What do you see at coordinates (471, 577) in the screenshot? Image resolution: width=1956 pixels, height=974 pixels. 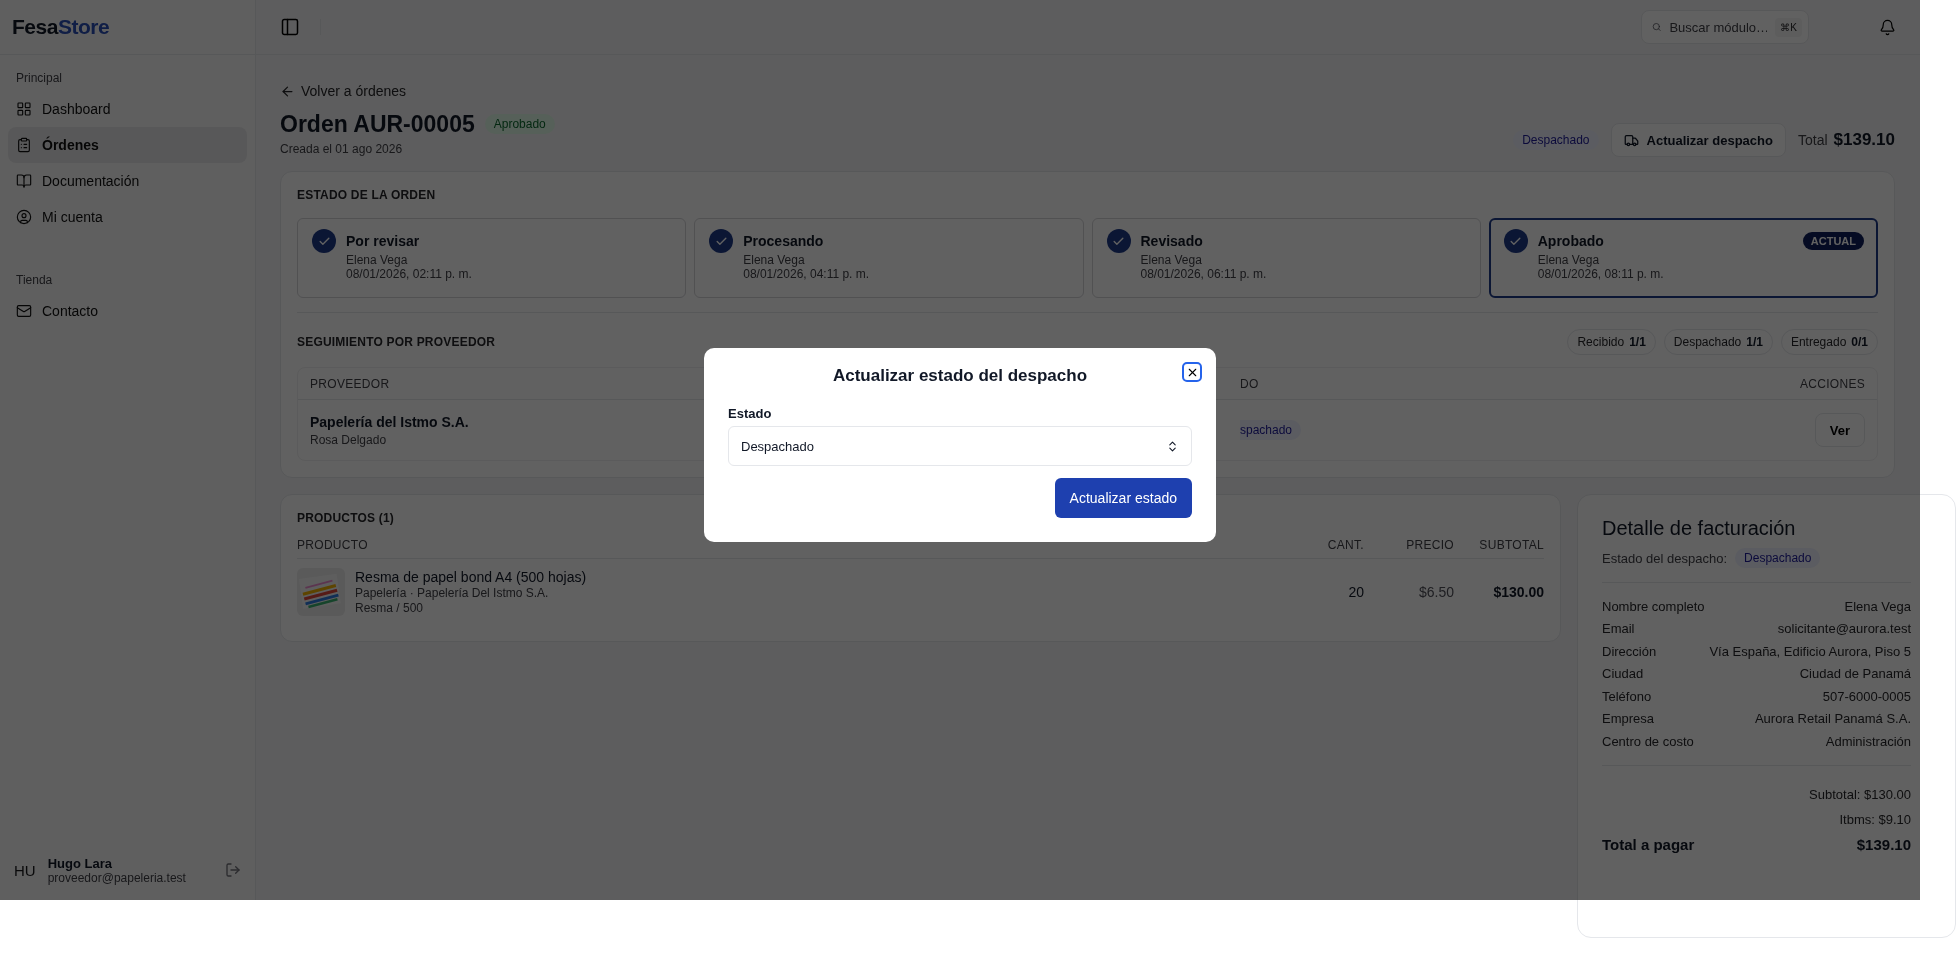 I see `product-name: Resma de papel bond A4 (500 hojas)` at bounding box center [471, 577].